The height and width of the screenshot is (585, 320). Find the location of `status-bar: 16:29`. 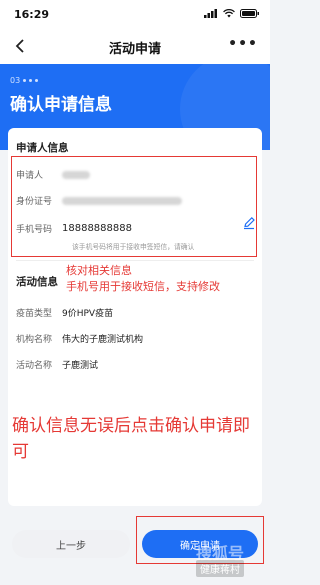

status-bar: 16:29 is located at coordinates (135, 14).